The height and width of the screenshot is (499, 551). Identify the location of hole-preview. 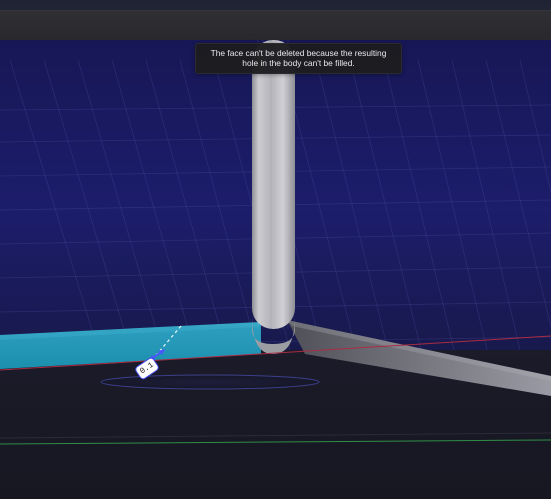
(210, 382).